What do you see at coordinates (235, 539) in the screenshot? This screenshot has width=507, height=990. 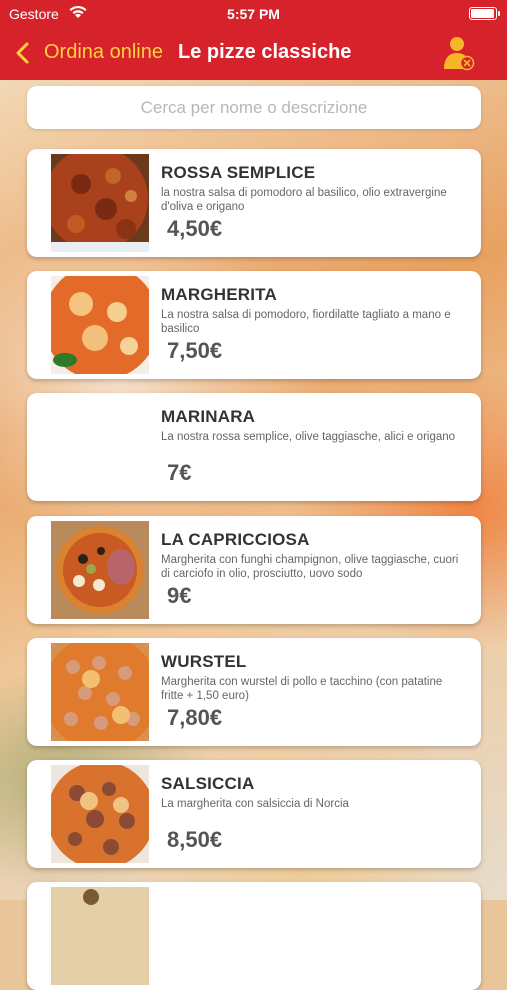 I see `item-name: LA CAPRICCIOSA` at bounding box center [235, 539].